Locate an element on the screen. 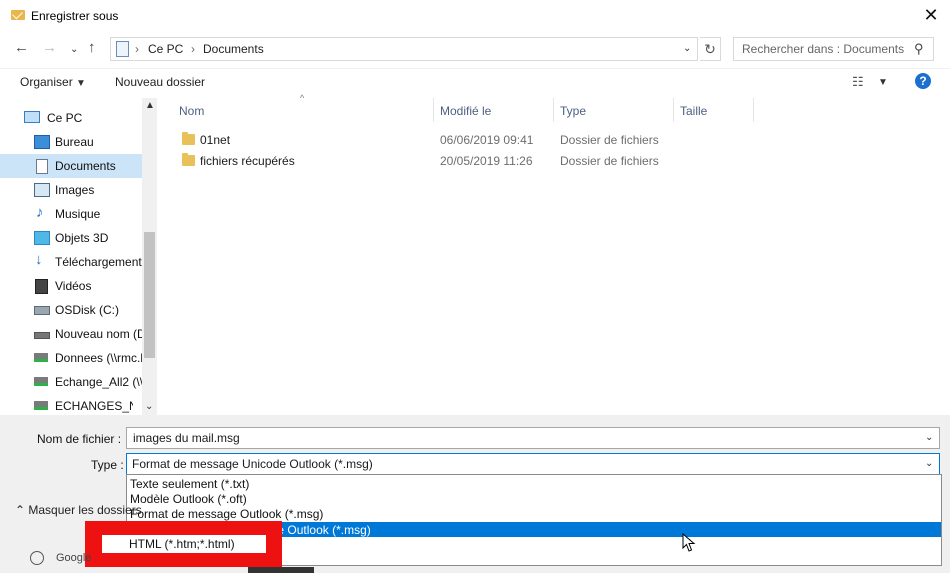  back-arrow-icon: ← is located at coordinates (21, 47).